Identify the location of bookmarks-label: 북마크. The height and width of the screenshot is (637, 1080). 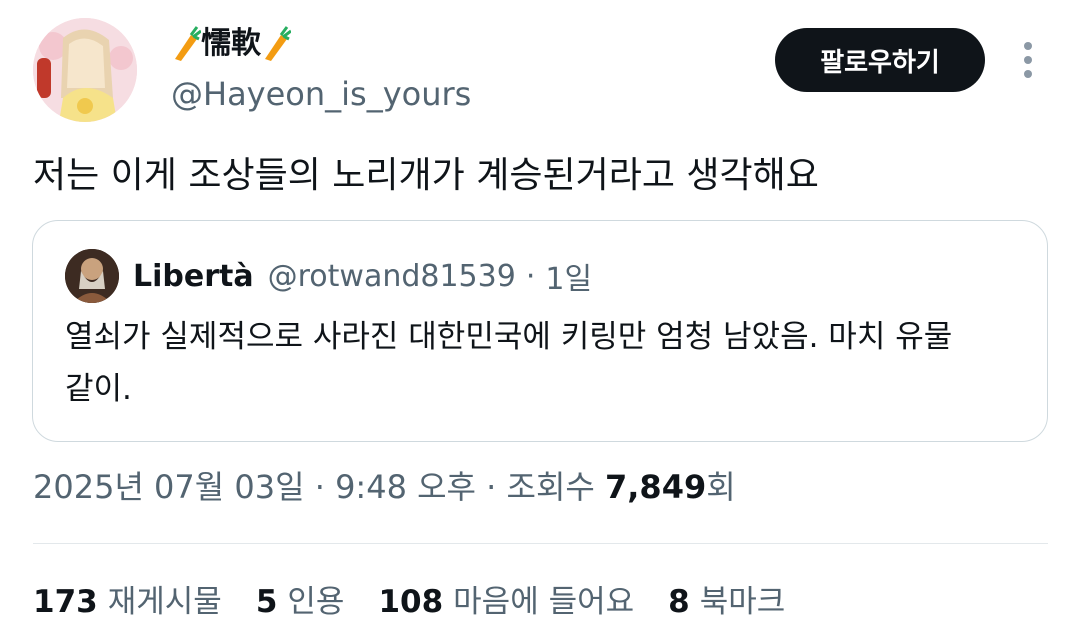
(742, 602).